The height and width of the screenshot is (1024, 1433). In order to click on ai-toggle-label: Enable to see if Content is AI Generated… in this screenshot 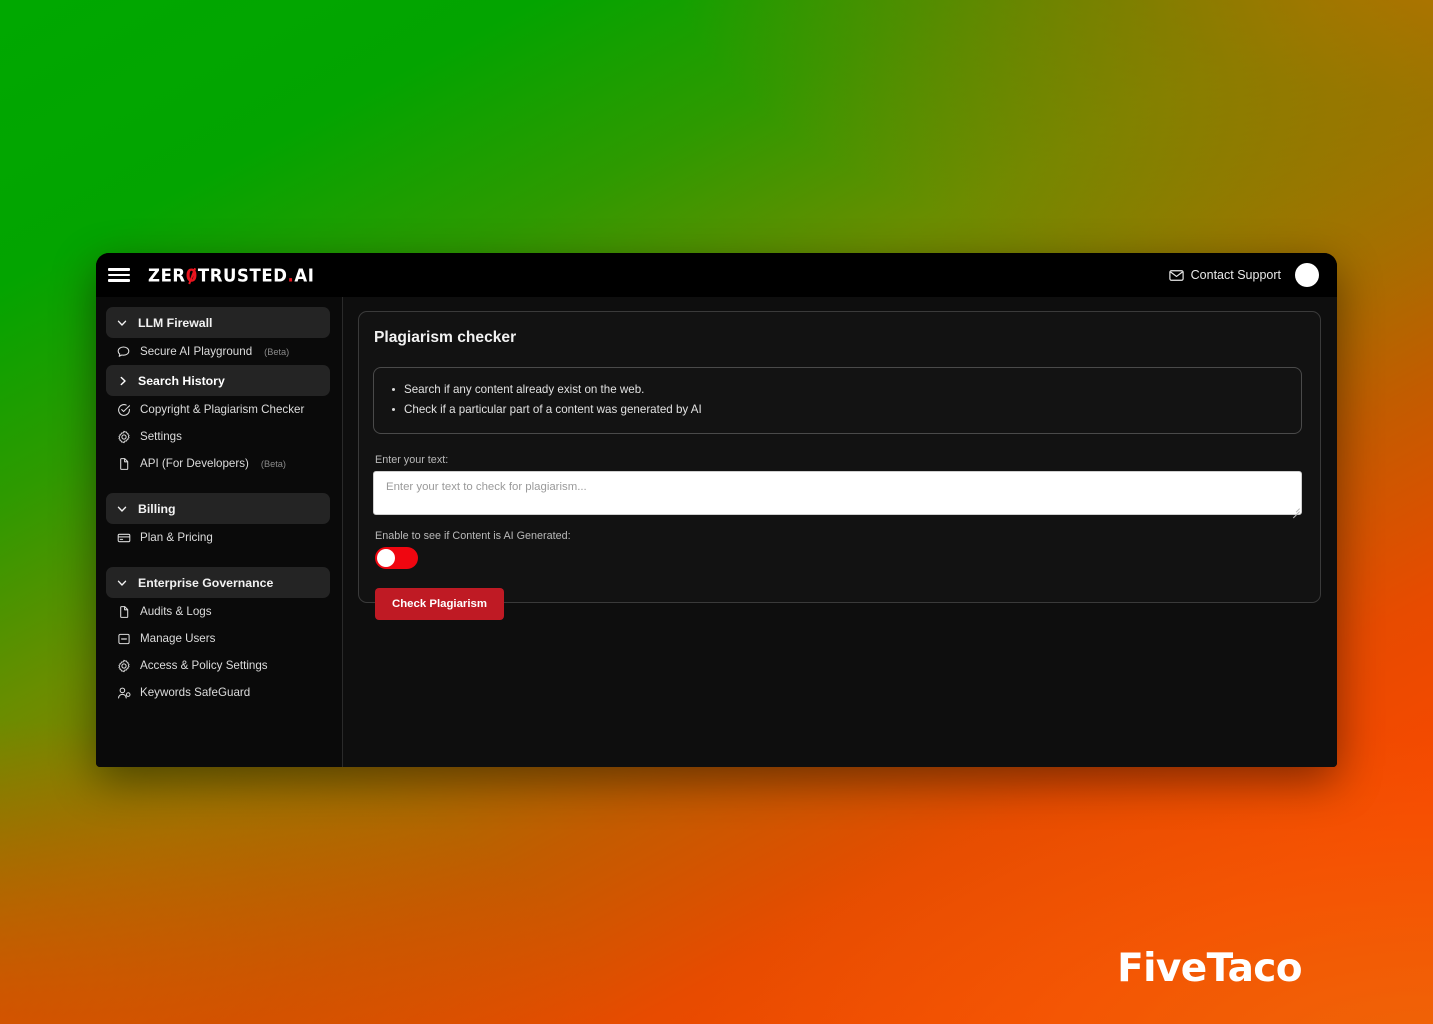, I will do `click(473, 535)`.